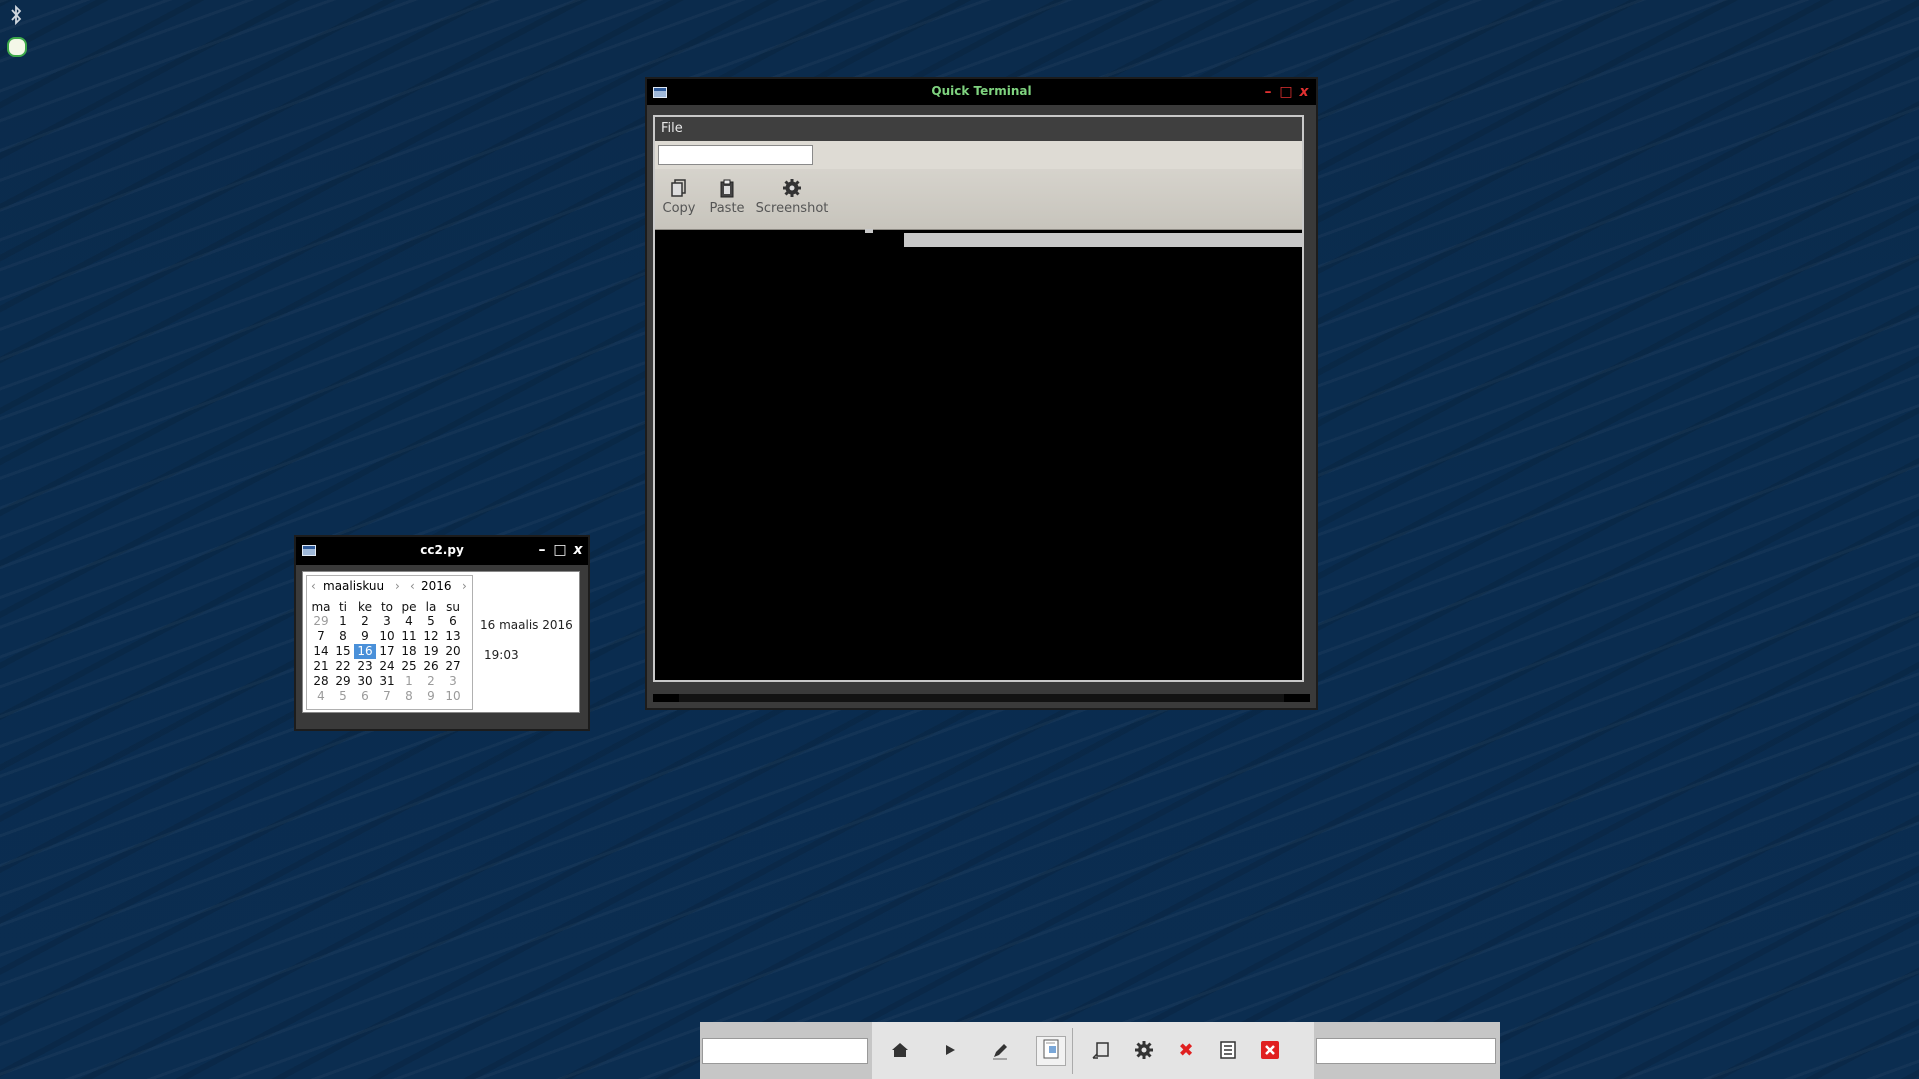 This screenshot has height=1079, width=1919. I want to click on title-bar: Quick Terminal – □ x, so click(981, 92).